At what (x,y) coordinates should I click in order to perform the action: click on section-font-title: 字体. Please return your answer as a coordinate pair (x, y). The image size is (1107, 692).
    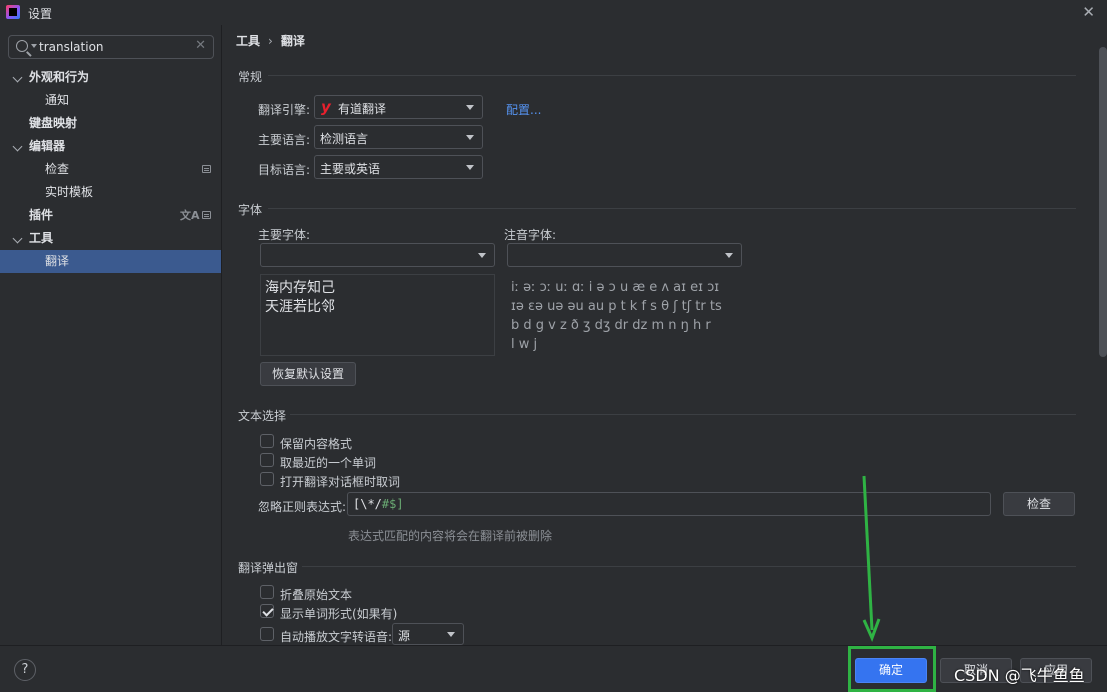
    Looking at the image, I should click on (250, 210).